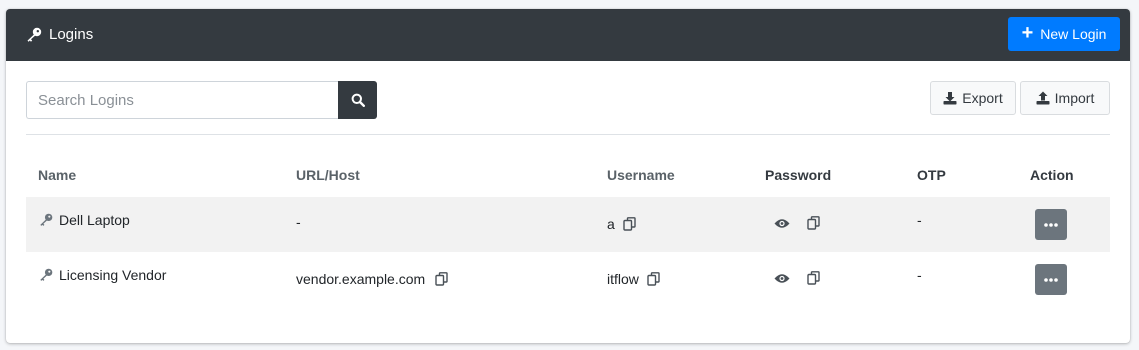 Image resolution: width=1139 pixels, height=350 pixels. Describe the element at coordinates (568, 224) in the screenshot. I see `table-row: Dell Laptop - a -` at that location.